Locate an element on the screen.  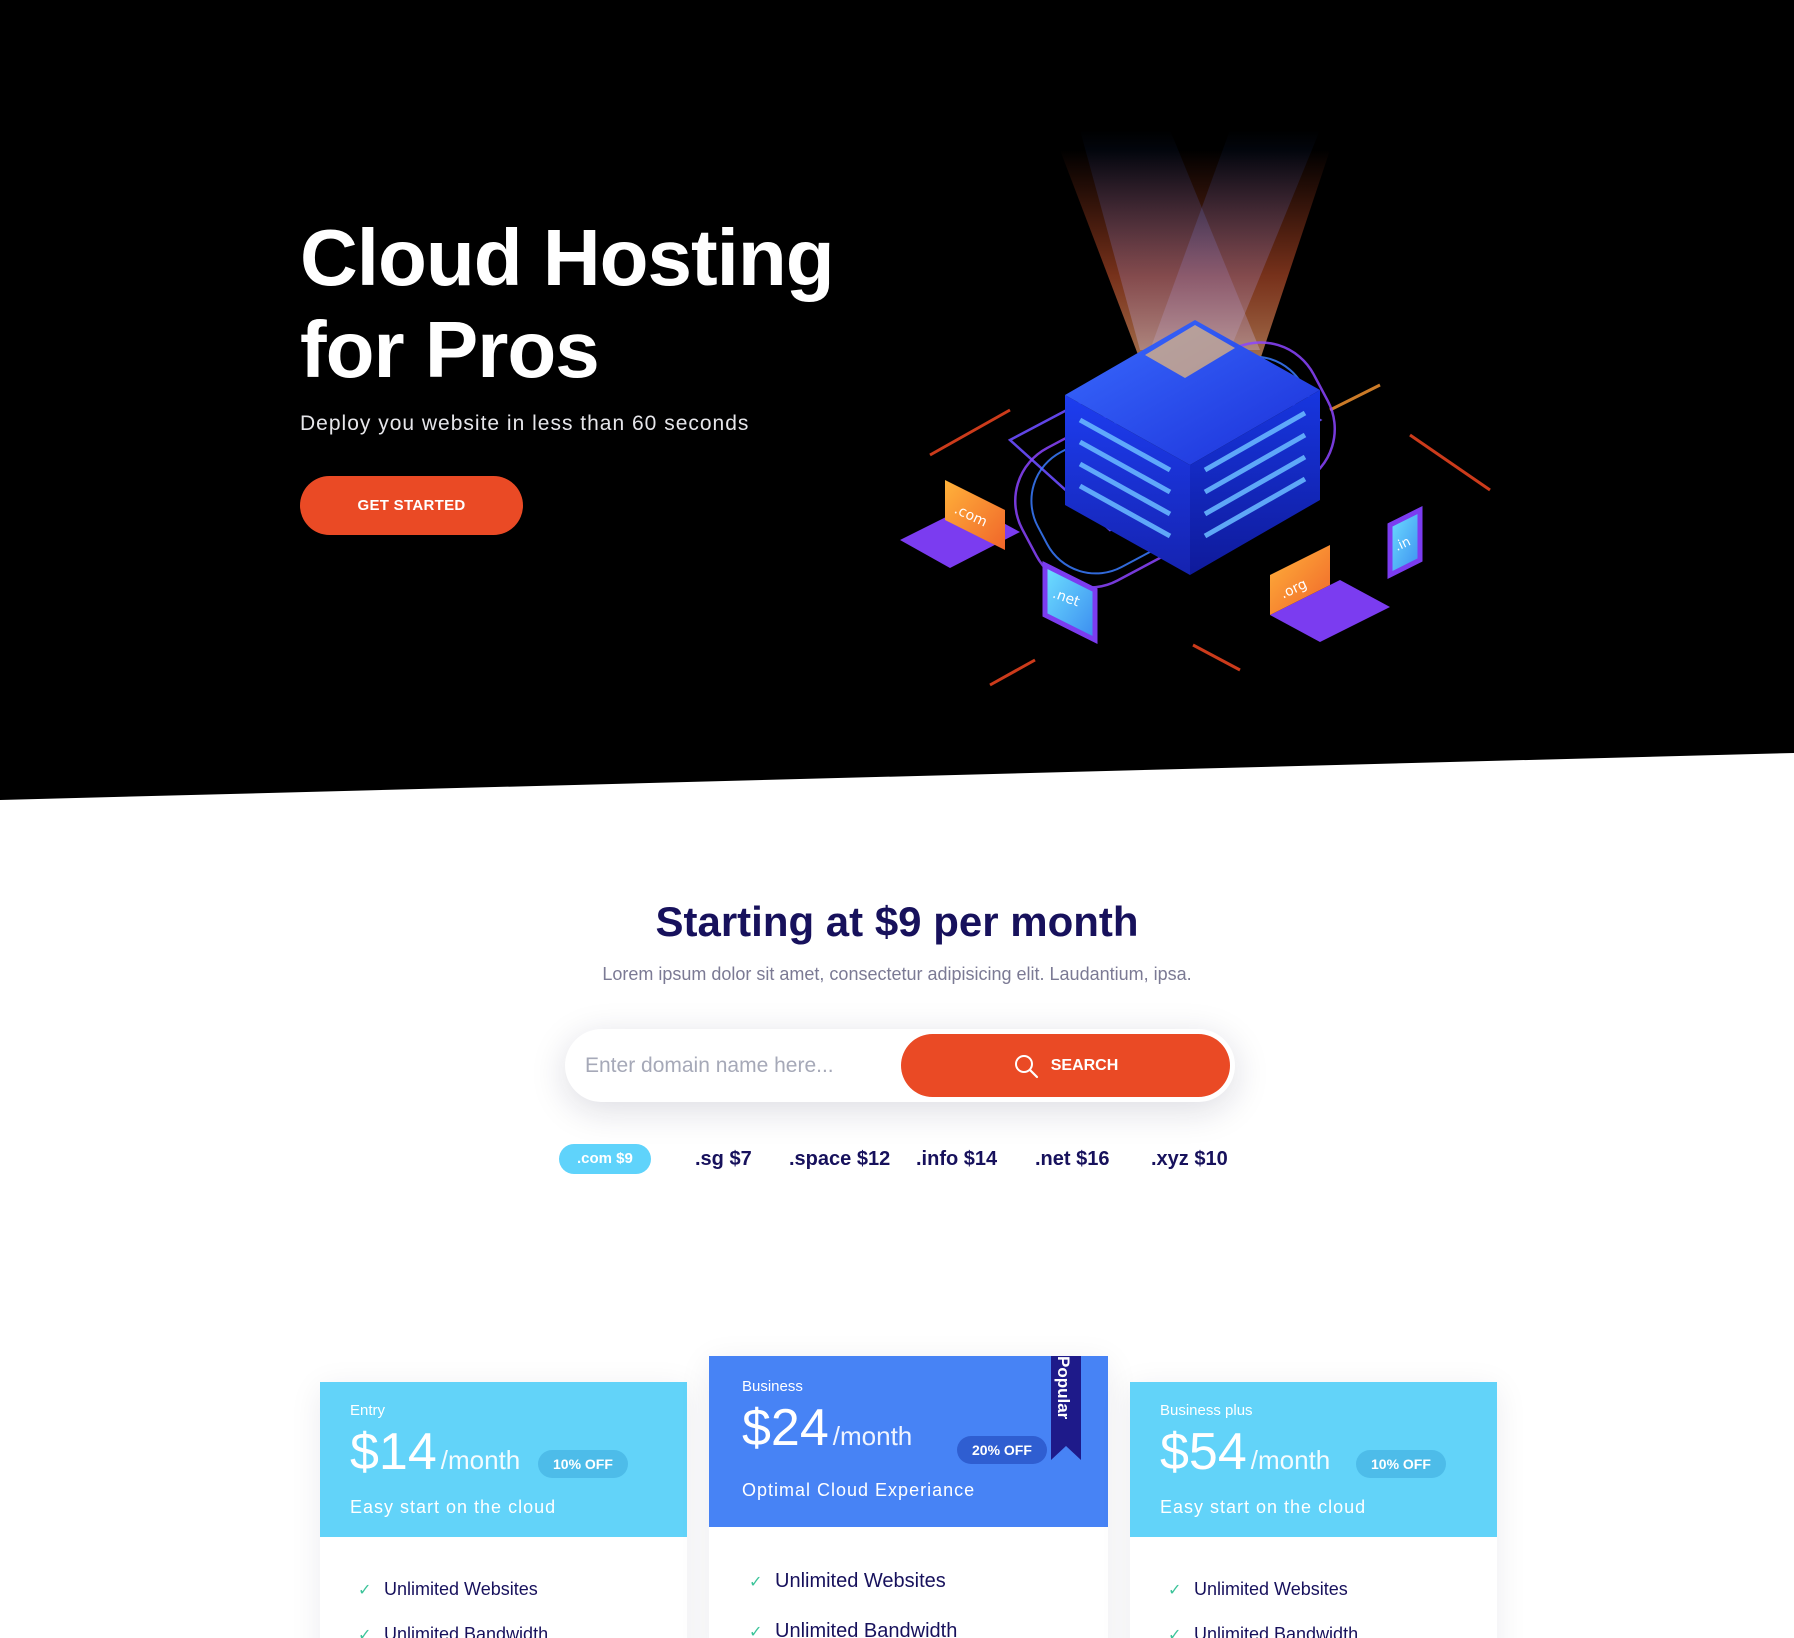
plan-name: Business is located at coordinates (772, 1386).